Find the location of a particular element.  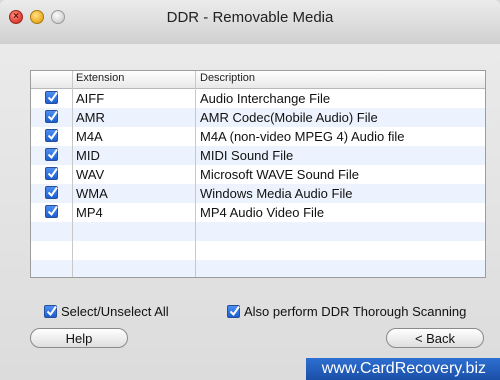

table-row: WAV Microsoft WAVE Sound File is located at coordinates (258, 174).